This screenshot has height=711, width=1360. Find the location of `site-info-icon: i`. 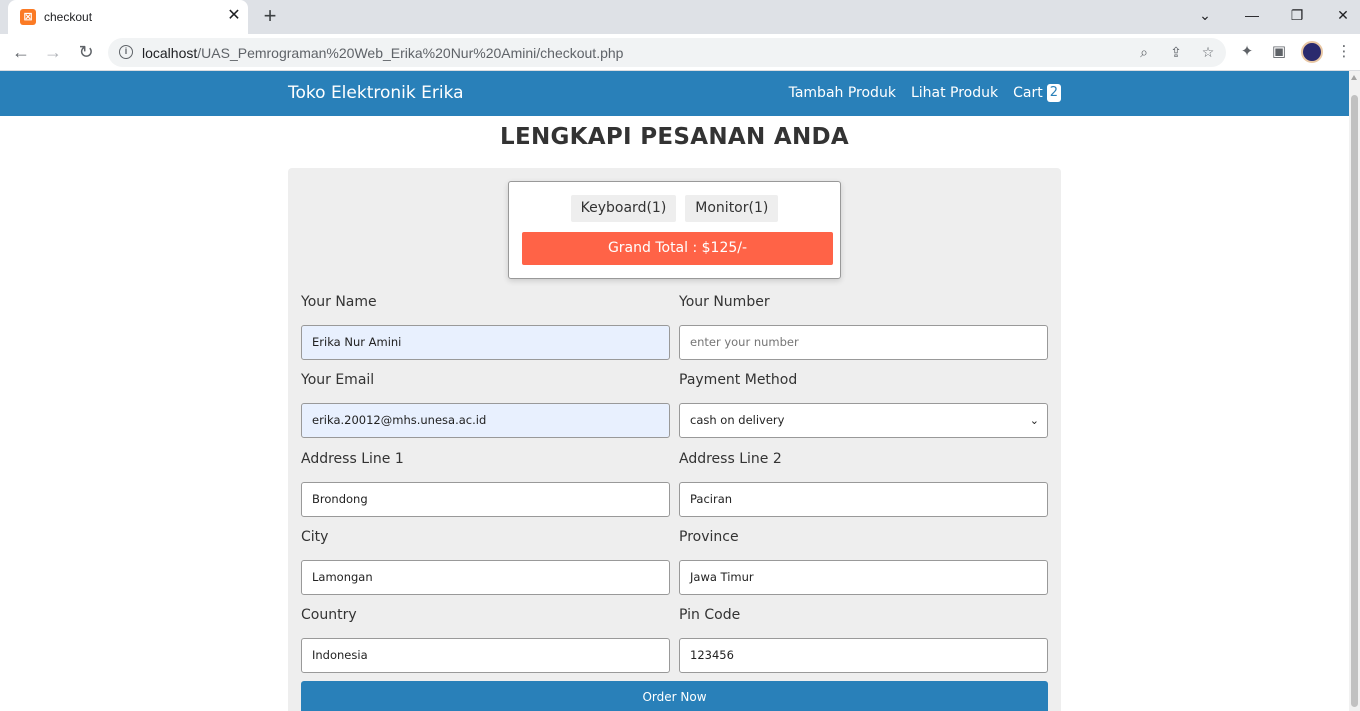

site-info-icon: i is located at coordinates (126, 52).